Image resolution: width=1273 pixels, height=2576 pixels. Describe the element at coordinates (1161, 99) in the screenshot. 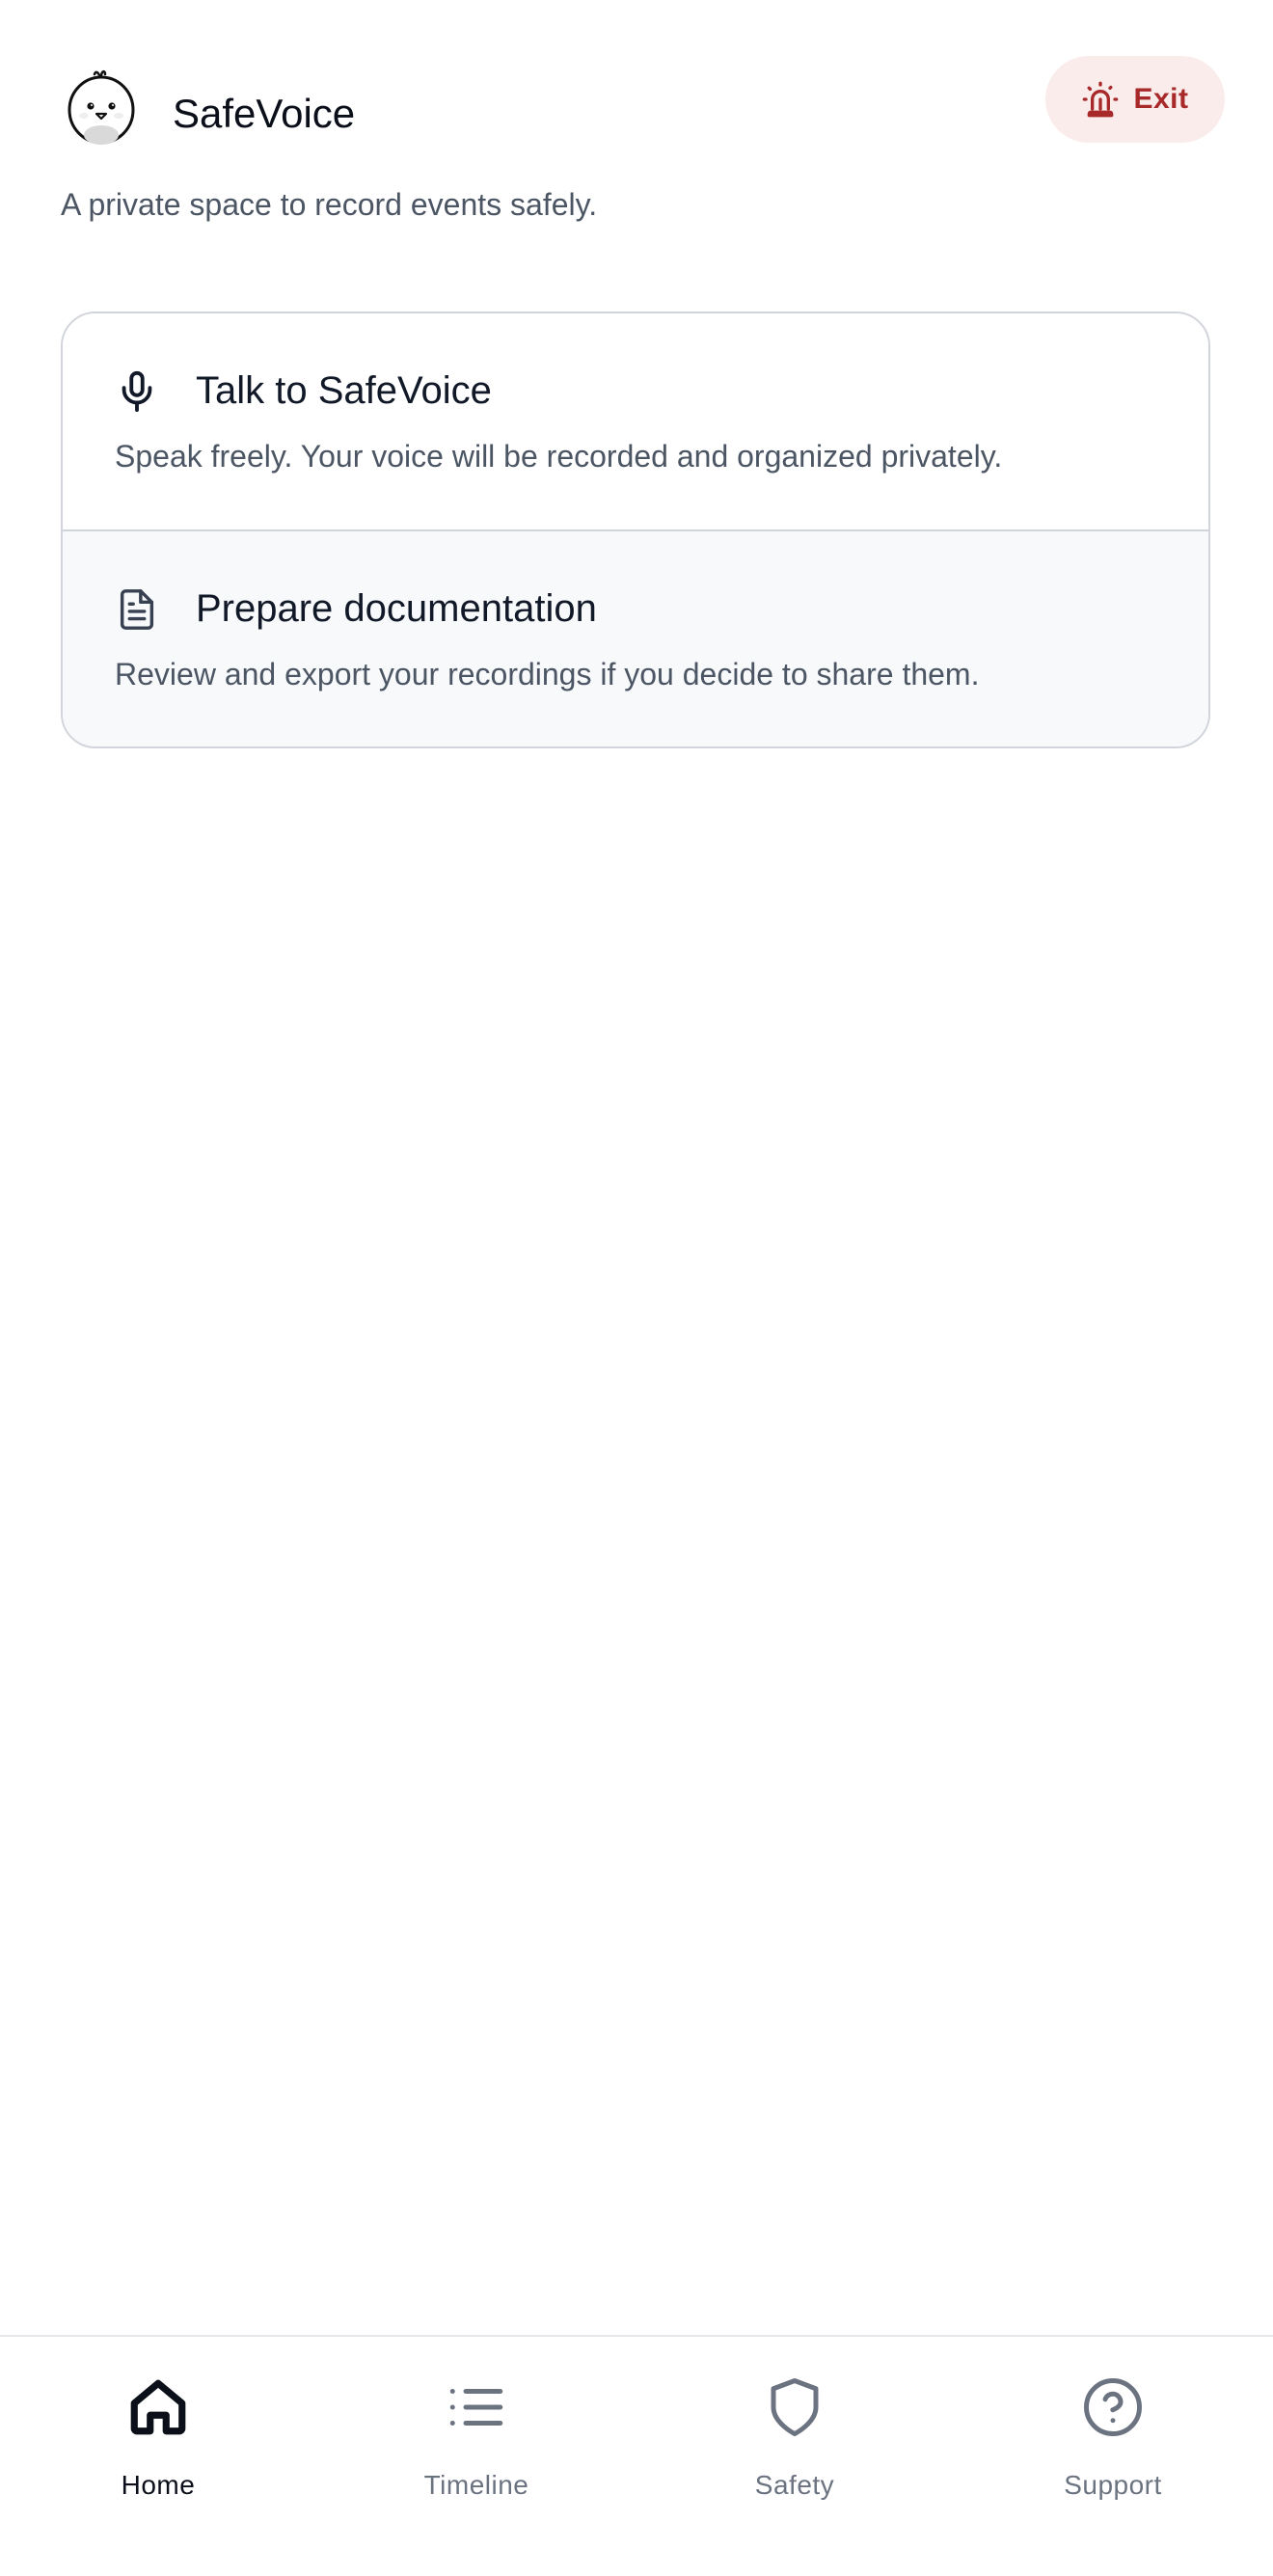

I see `exit-label: Exit` at that location.